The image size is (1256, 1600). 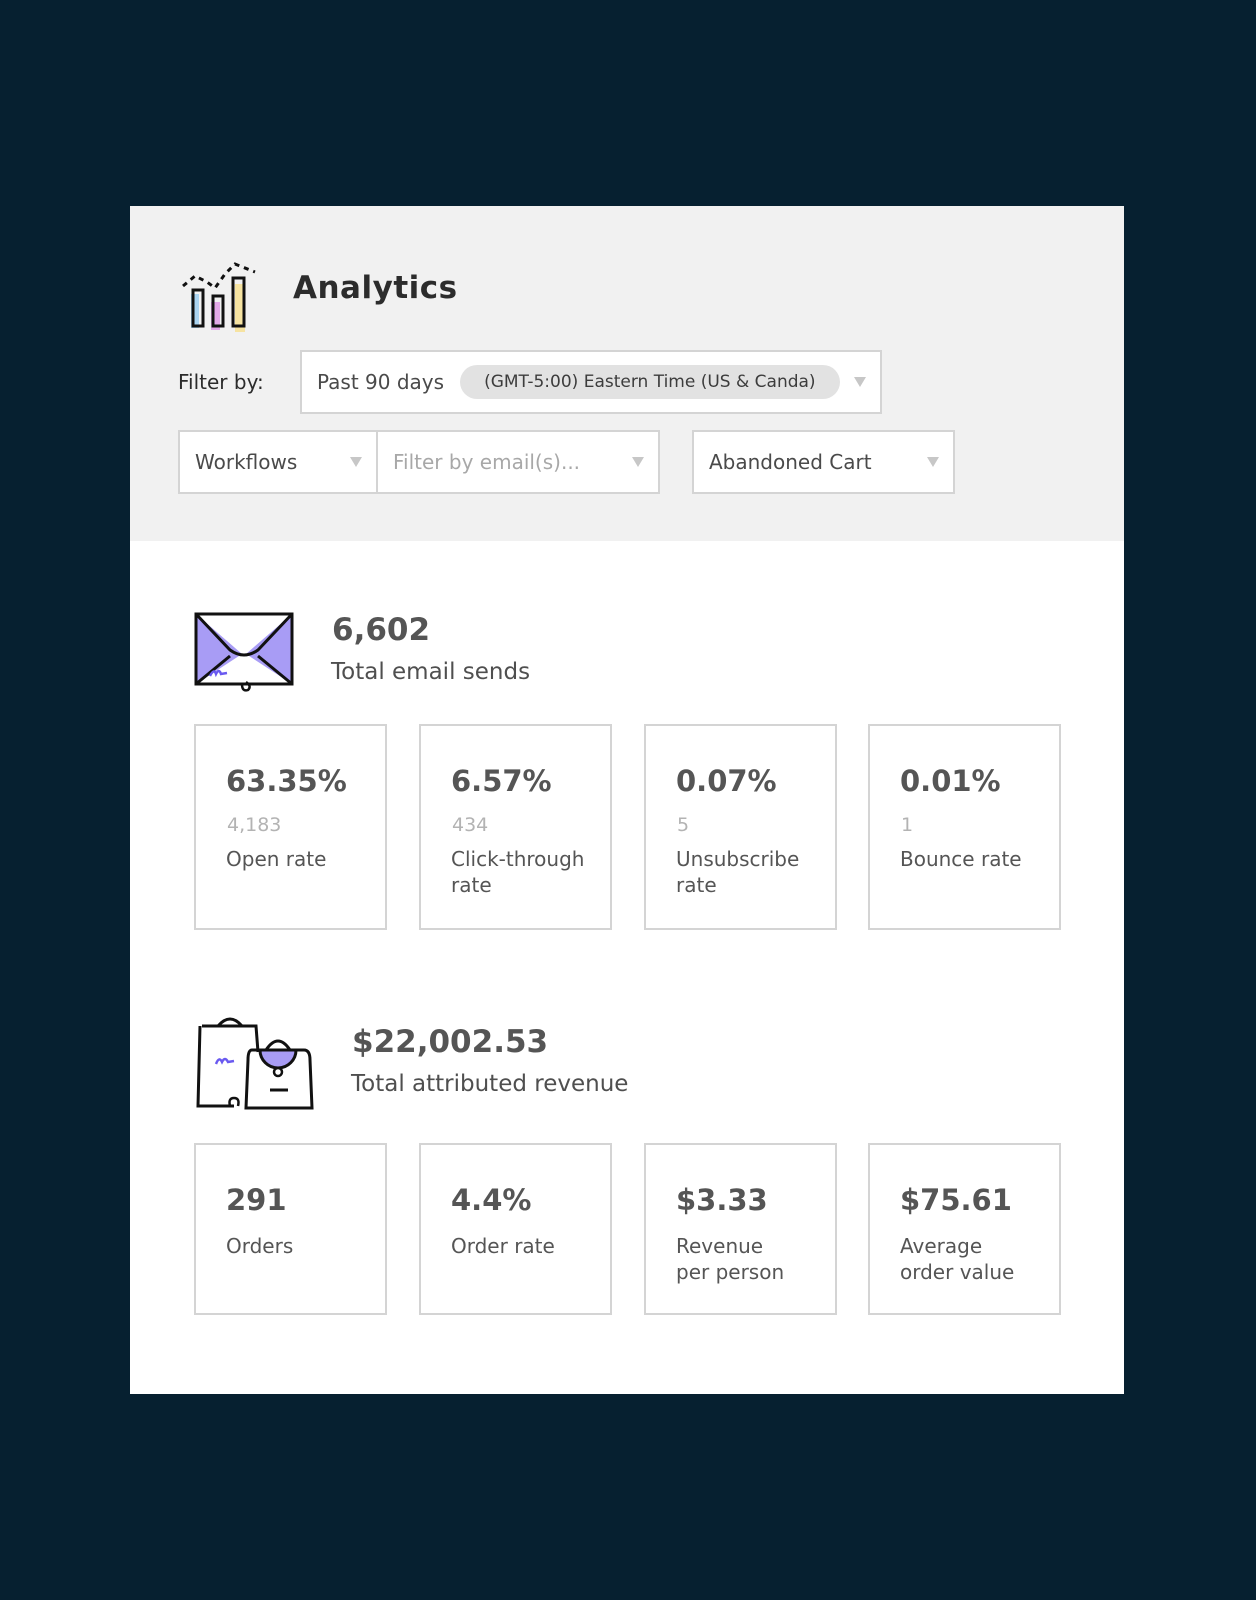 I want to click on metric-count: 434, so click(x=470, y=825).